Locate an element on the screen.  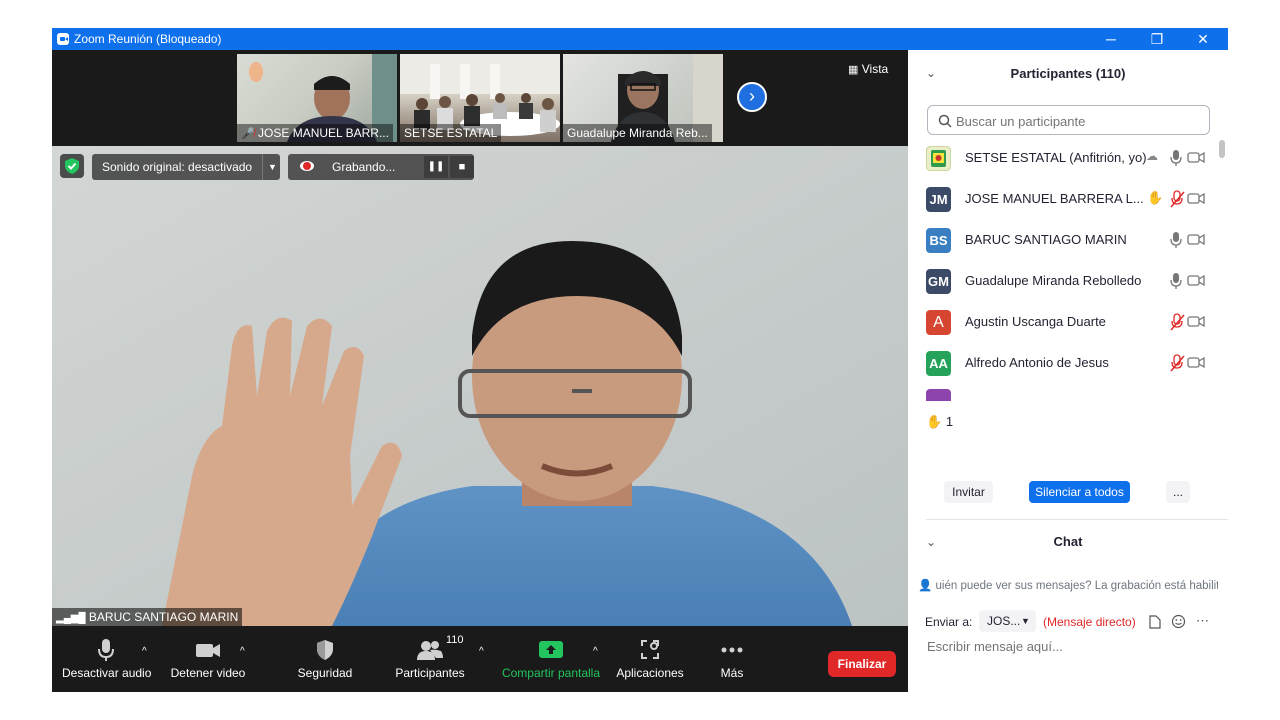
security-status is located at coordinates (72, 166).